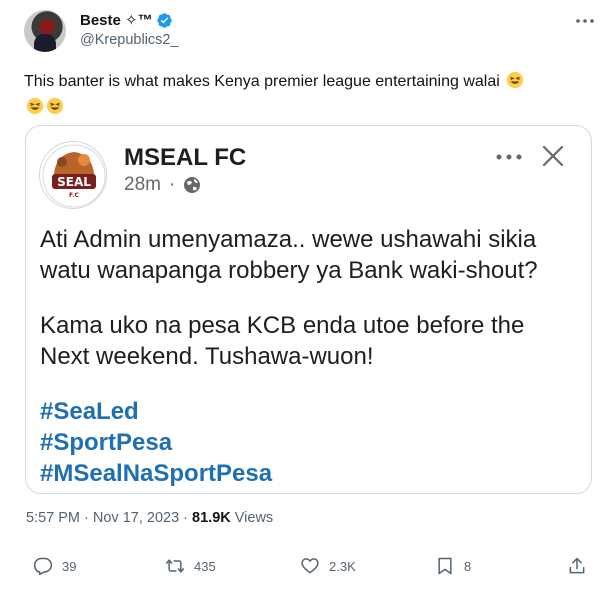 The width and height of the screenshot is (611, 590). I want to click on page-name: MSEAL FC, so click(185, 157).